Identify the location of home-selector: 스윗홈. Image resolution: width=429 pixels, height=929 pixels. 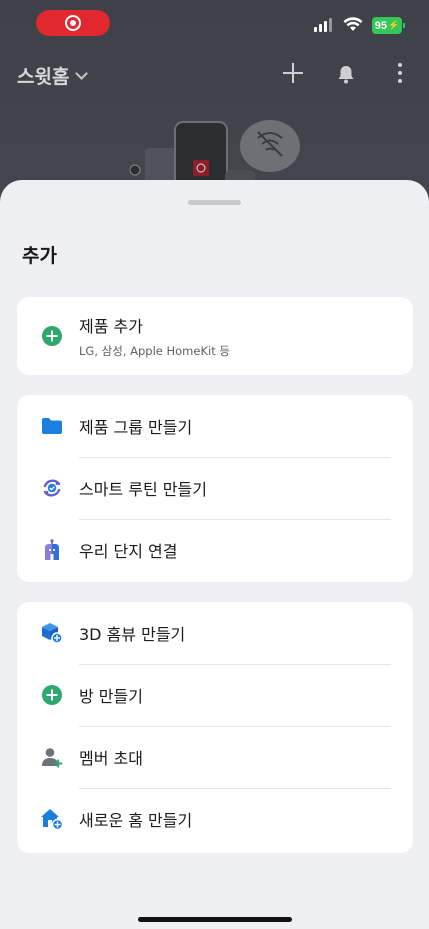
(53, 75).